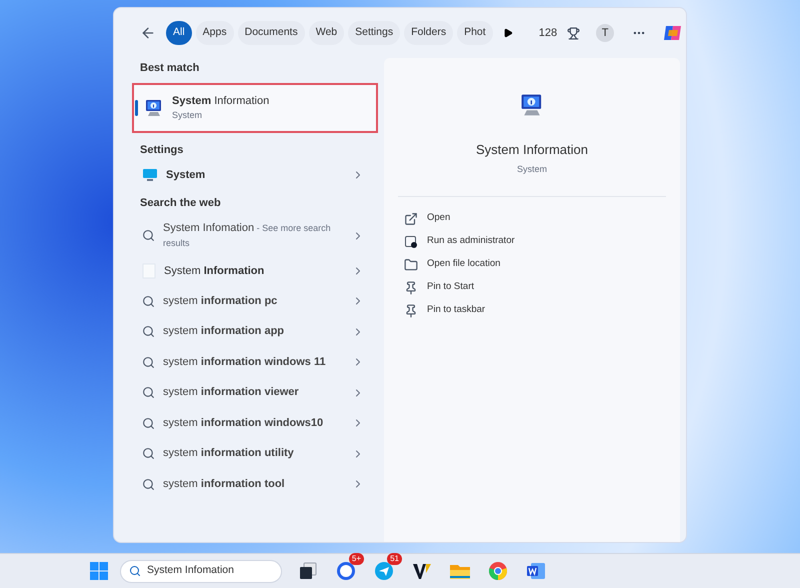  I want to click on filter-tab: Documents, so click(271, 33).